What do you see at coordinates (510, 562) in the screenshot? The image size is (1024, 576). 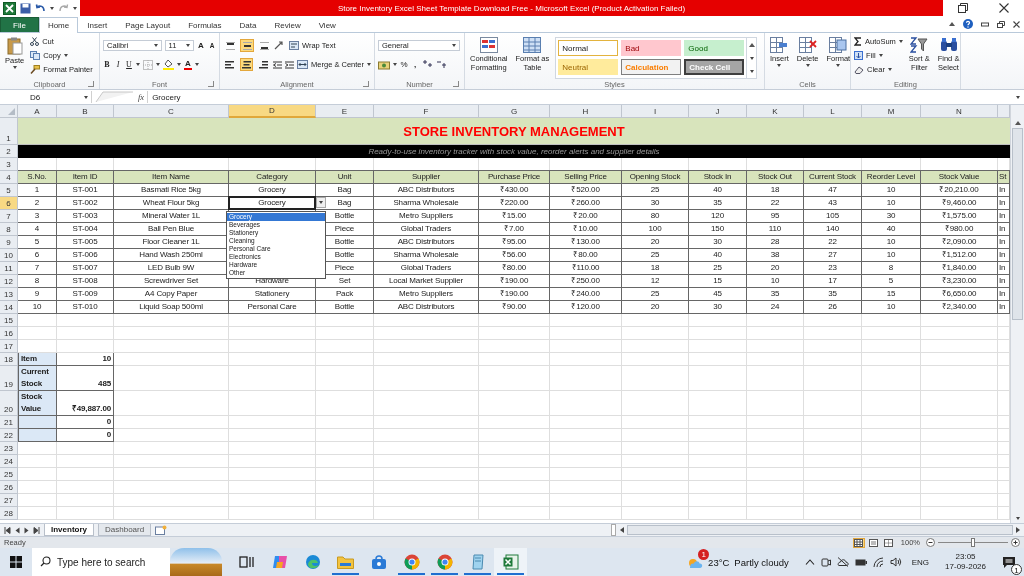 I see `excel-app-button` at bounding box center [510, 562].